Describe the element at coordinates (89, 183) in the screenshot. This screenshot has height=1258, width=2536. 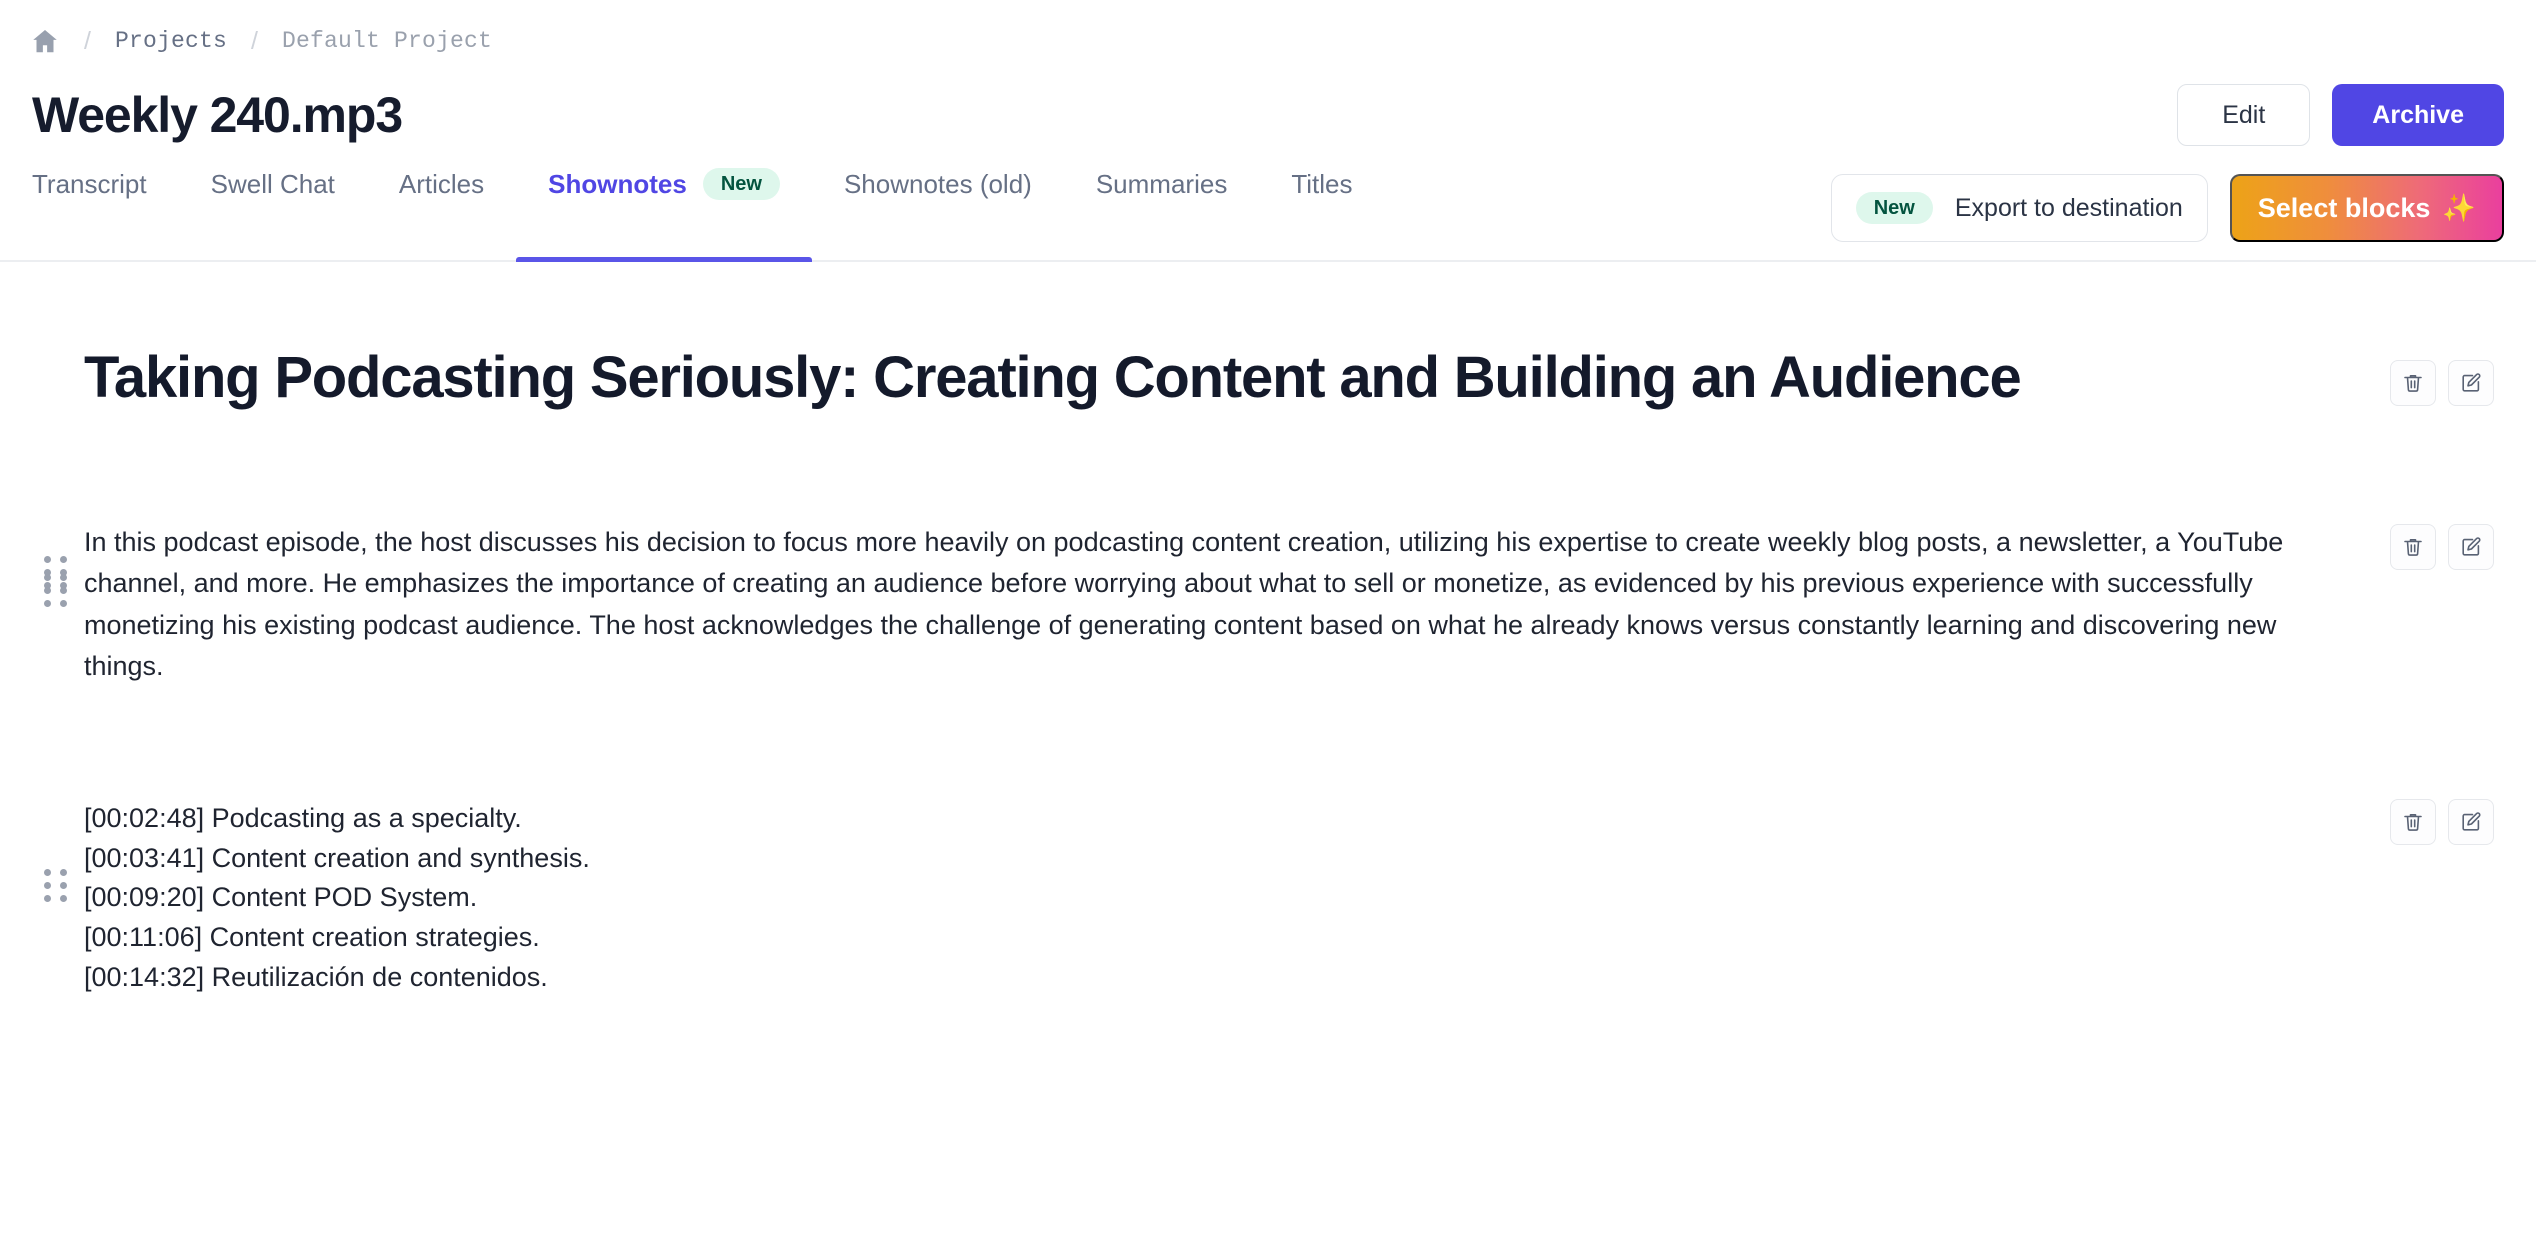
I see `tab-label: Transcript` at that location.